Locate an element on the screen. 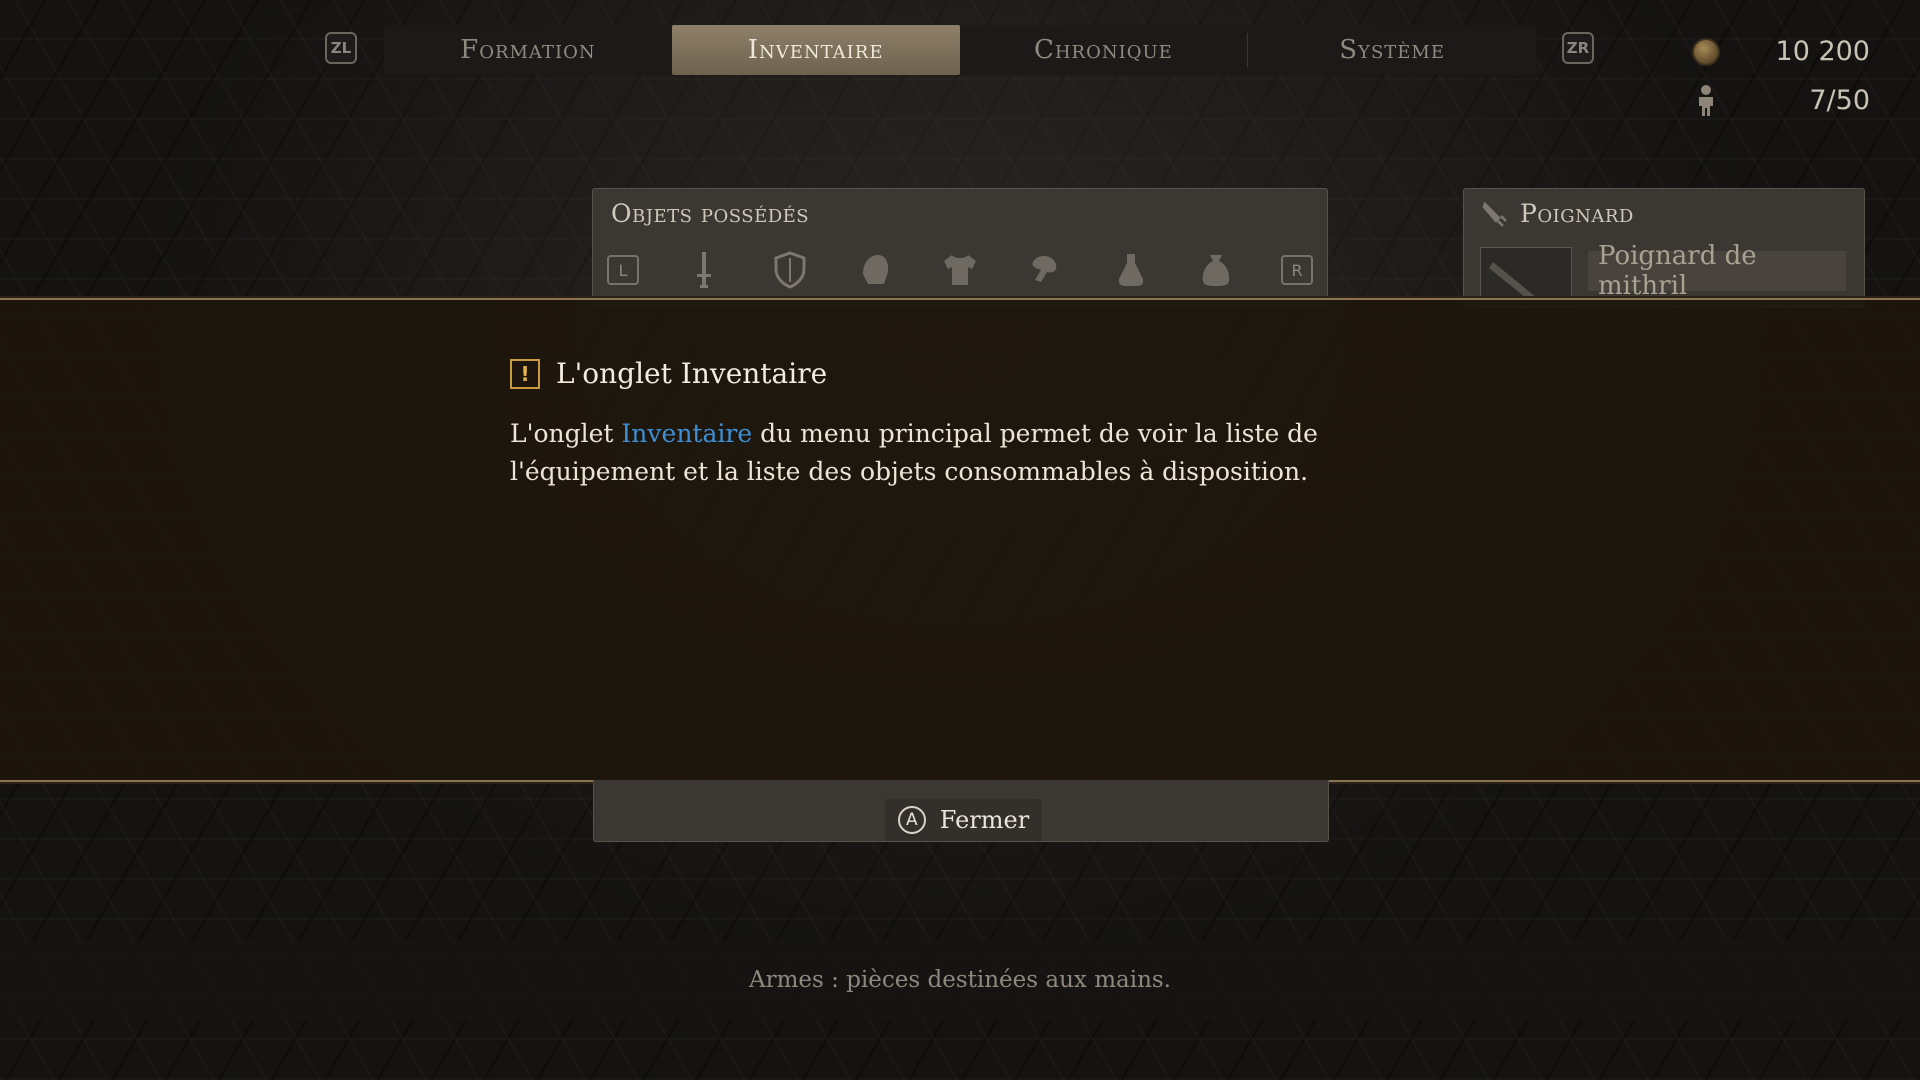 This screenshot has height=1080, width=1920. detail-panel: Poignard Poignard de mithril is located at coordinates (1664, 248).